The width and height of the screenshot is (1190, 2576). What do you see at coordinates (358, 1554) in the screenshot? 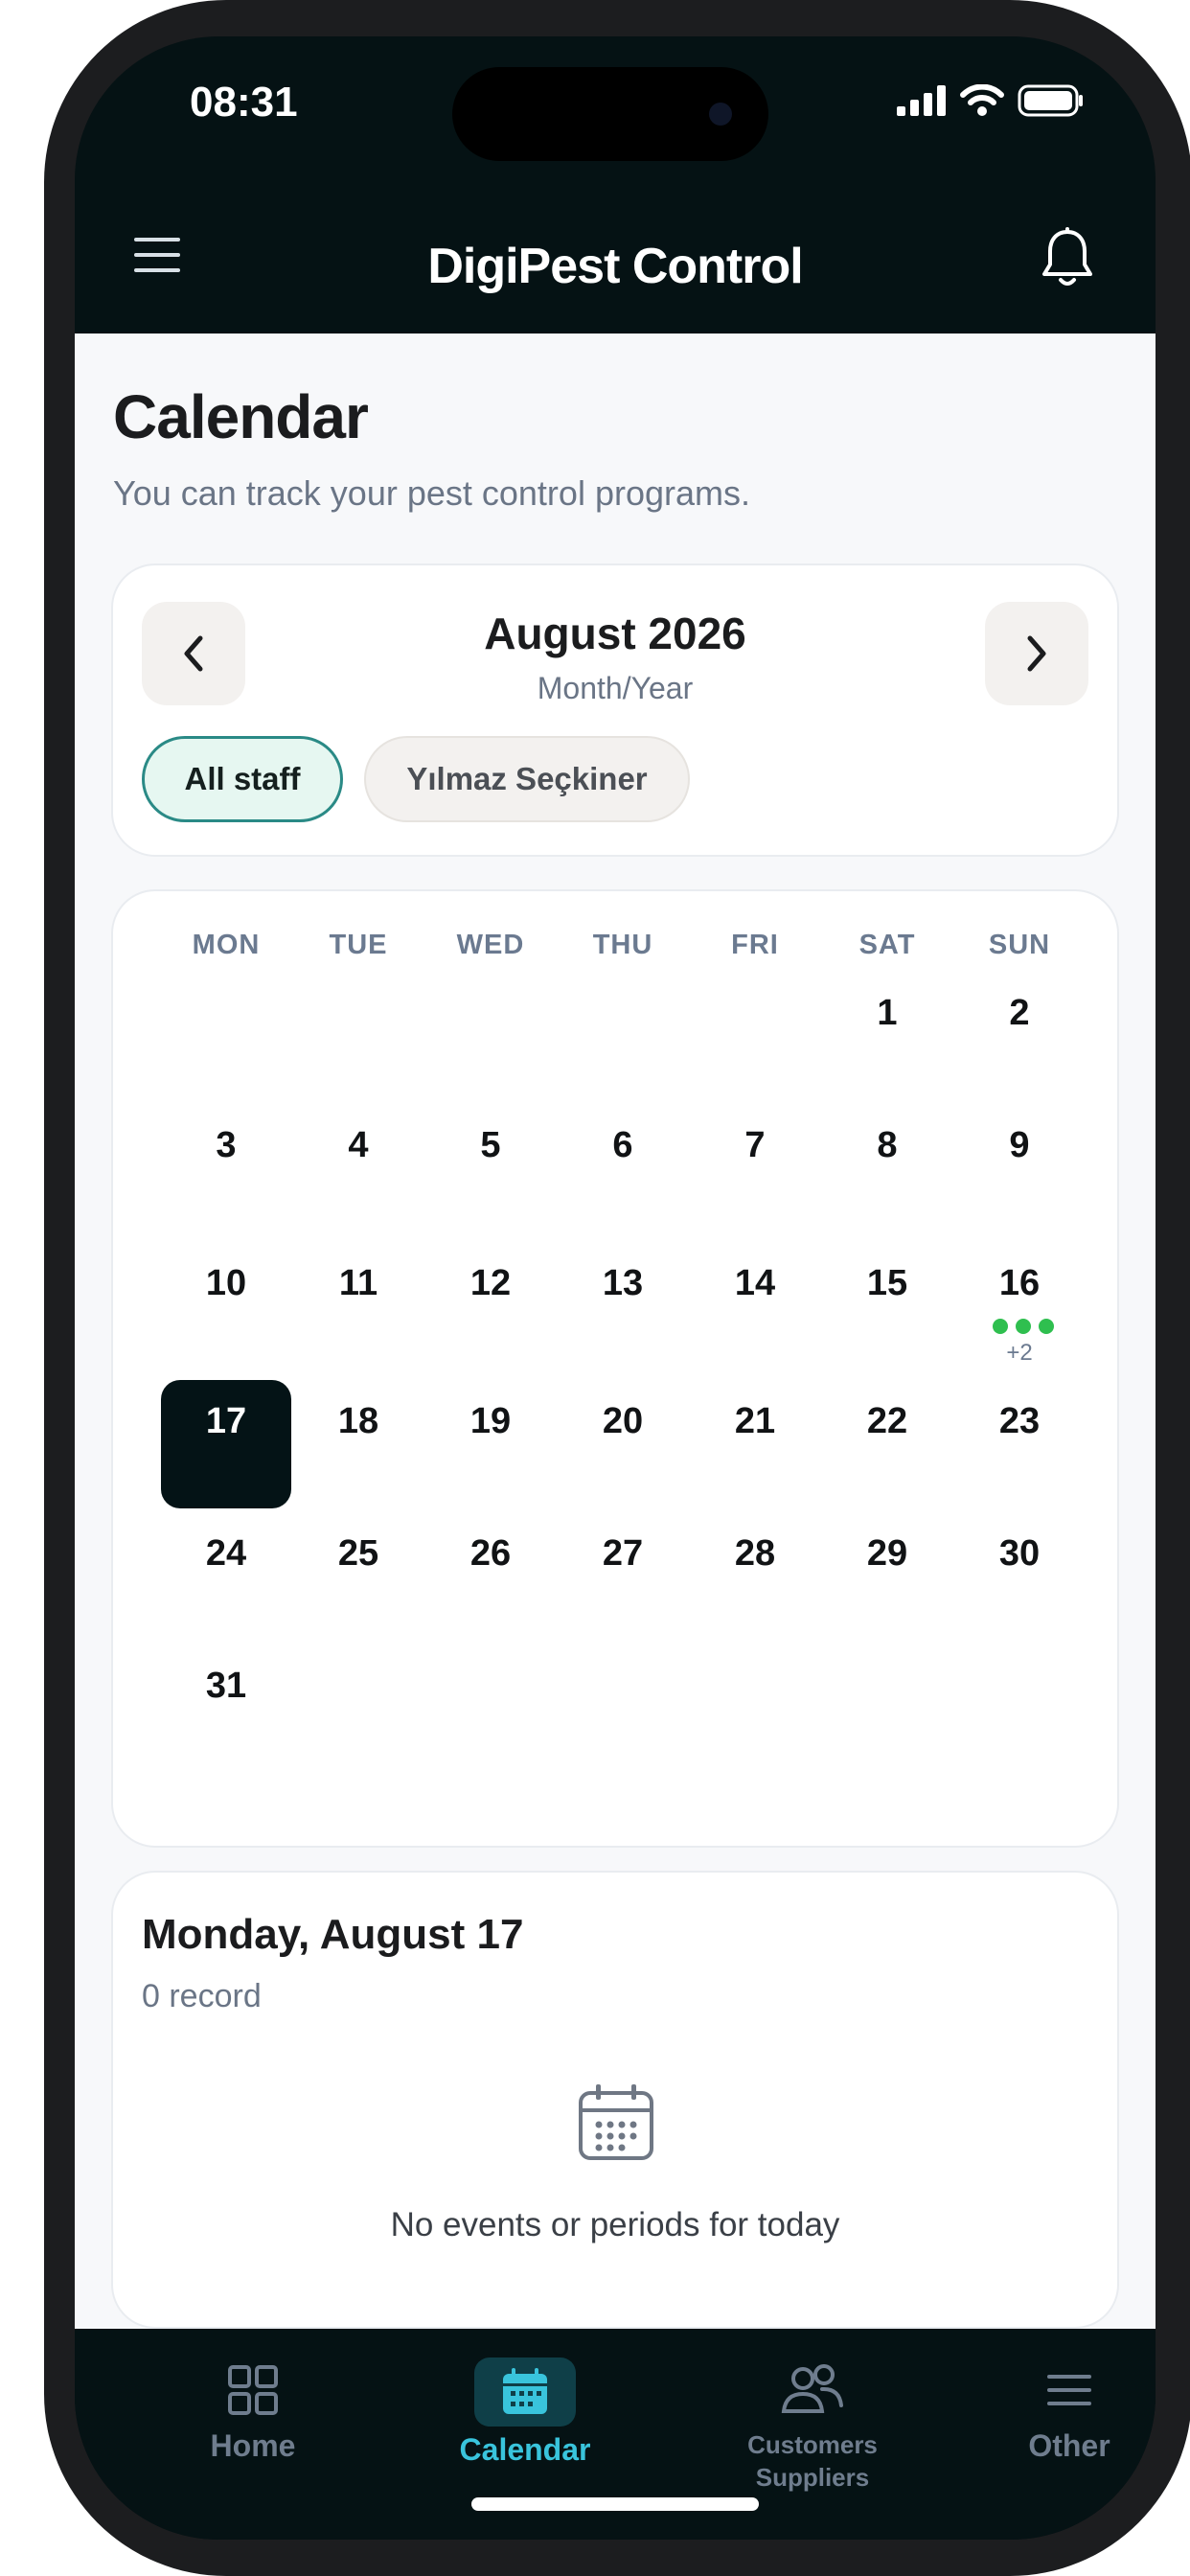
I see `calendar-day: 25` at bounding box center [358, 1554].